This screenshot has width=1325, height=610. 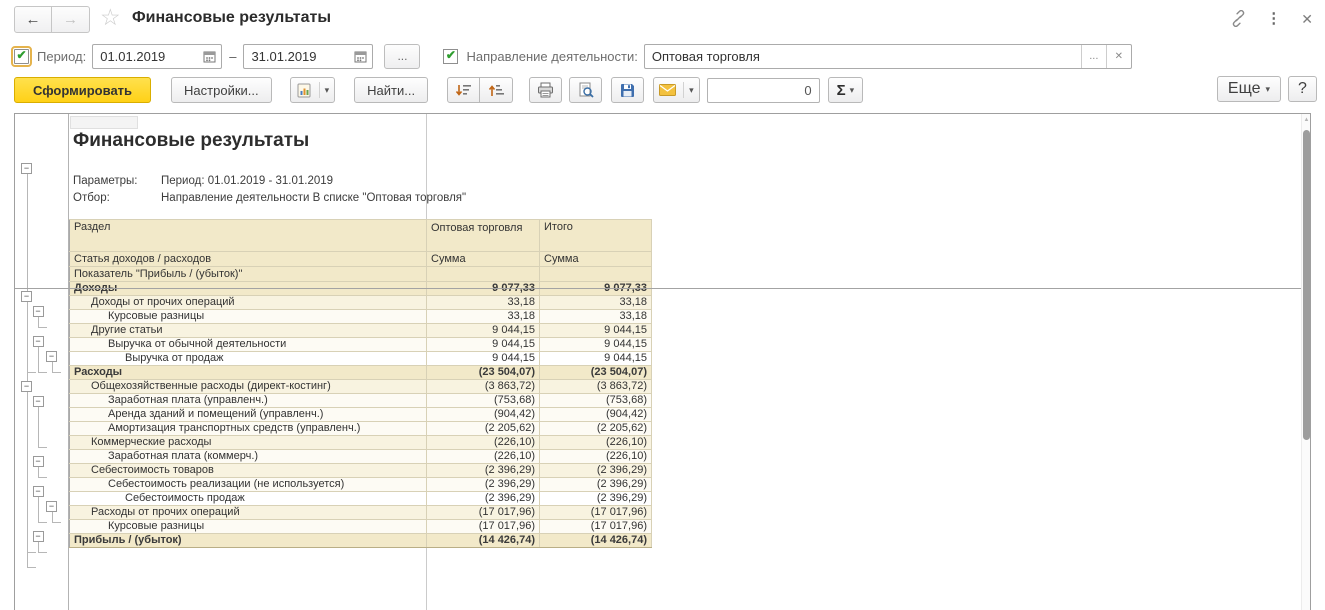 What do you see at coordinates (451, 56) in the screenshot?
I see `direction-checkbox: ✔` at bounding box center [451, 56].